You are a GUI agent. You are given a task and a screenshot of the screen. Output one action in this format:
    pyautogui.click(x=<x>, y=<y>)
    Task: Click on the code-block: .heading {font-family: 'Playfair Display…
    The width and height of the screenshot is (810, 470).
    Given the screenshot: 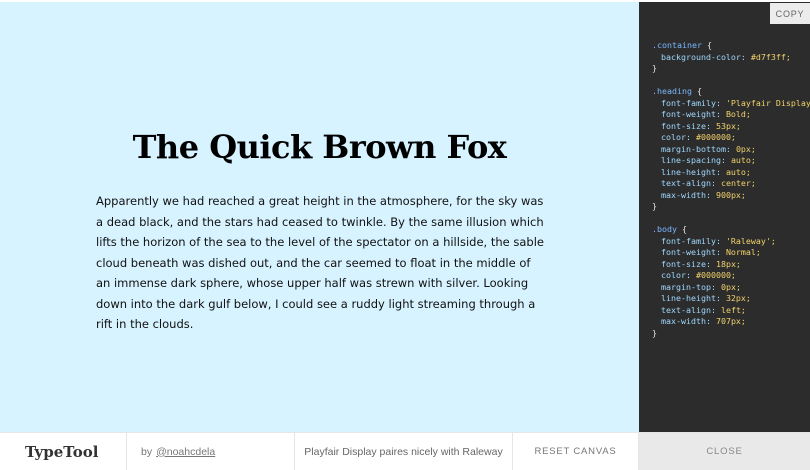 What is the action you would take?
    pyautogui.click(x=731, y=149)
    